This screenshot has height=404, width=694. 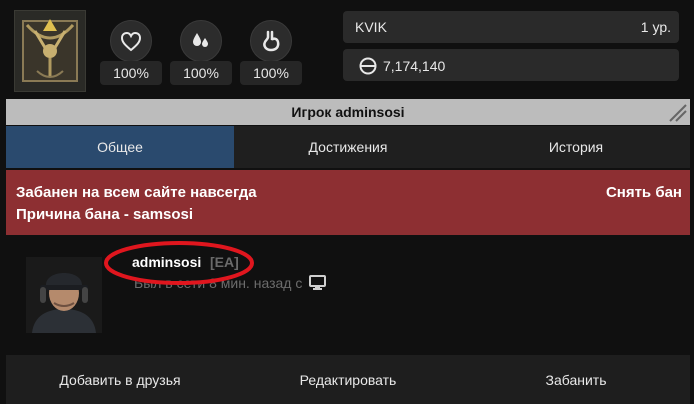 I want to click on resize-handle-icon, so click(x=677, y=113).